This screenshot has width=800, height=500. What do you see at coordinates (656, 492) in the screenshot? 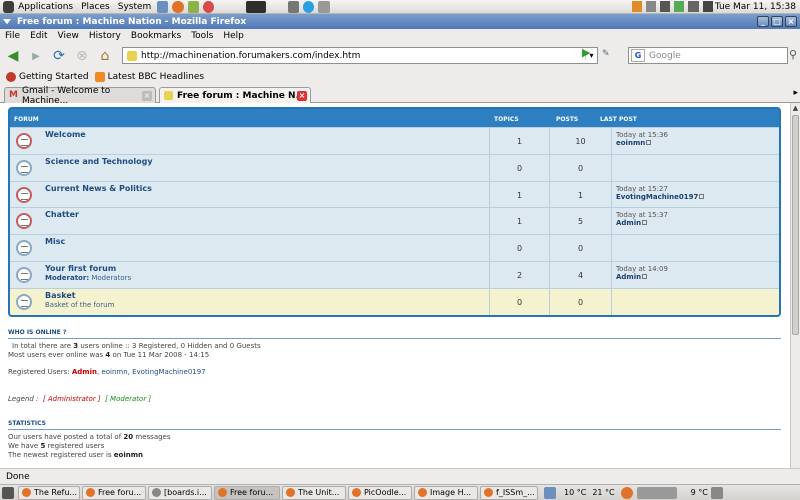
I see `workspace-switcher` at bounding box center [656, 492].